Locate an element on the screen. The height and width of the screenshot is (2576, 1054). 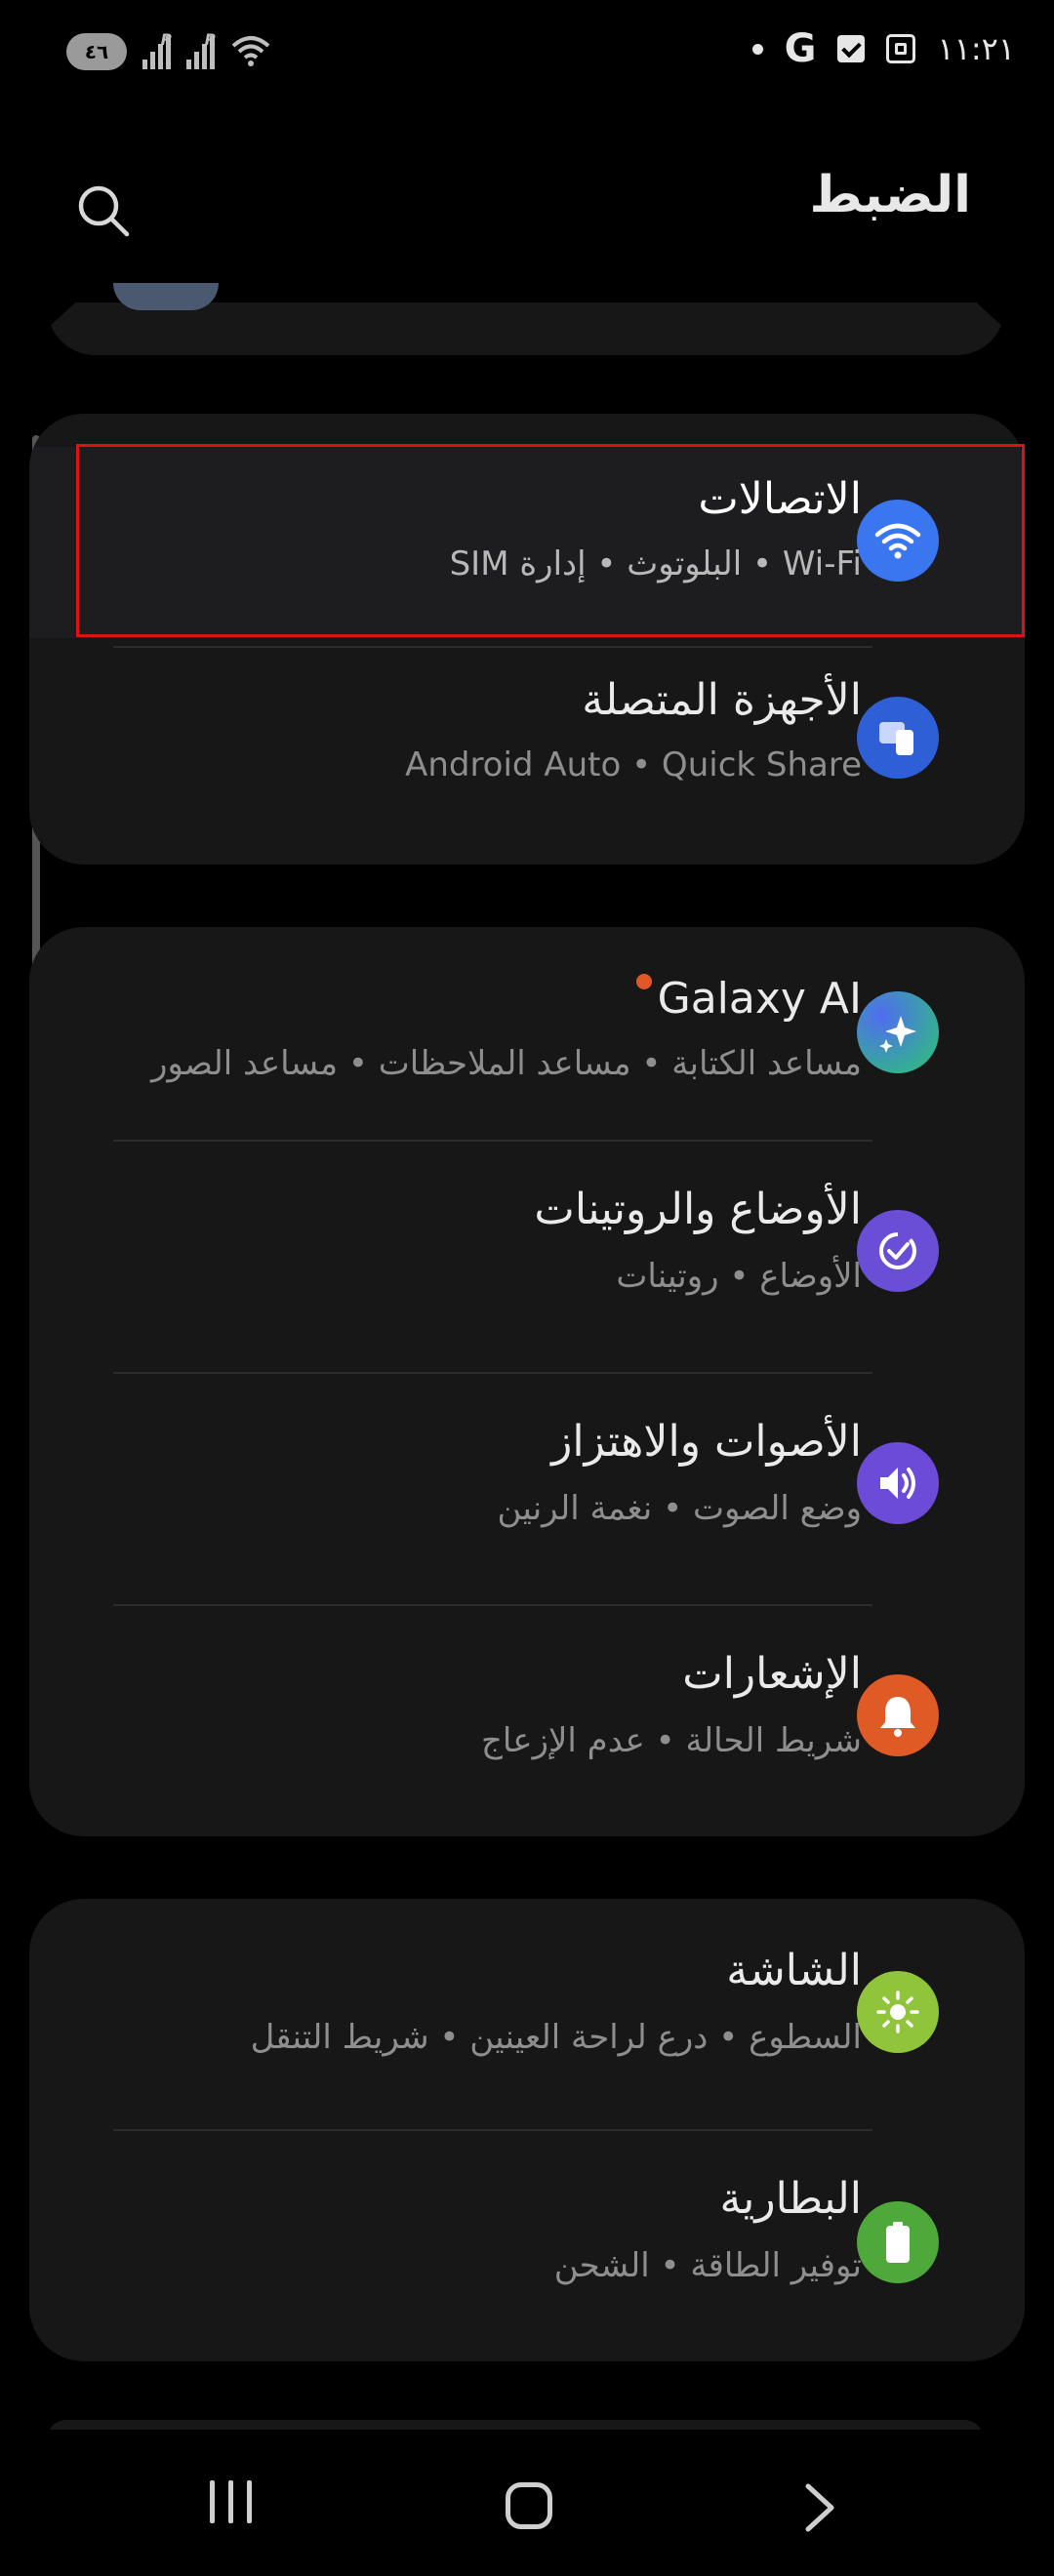
page-title: الضبط is located at coordinates (891, 195).